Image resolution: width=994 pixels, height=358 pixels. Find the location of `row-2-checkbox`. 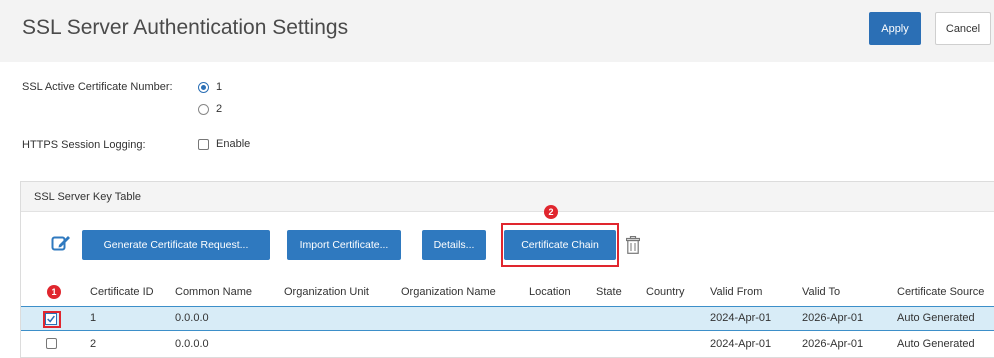

row-2-checkbox is located at coordinates (51, 343).